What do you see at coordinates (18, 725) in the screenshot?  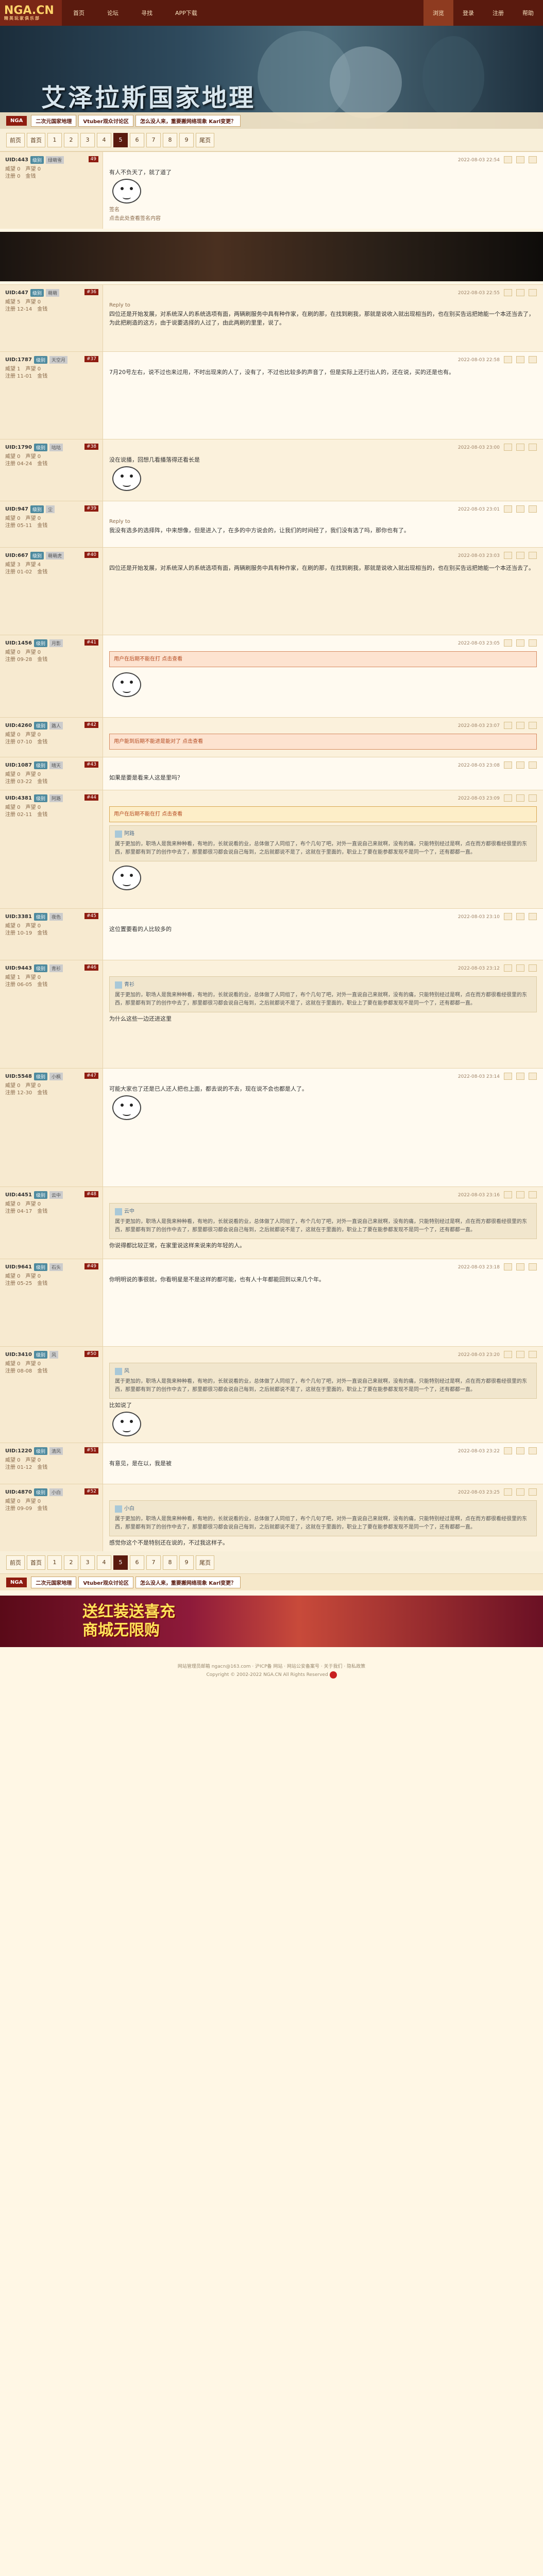 I see `author-uid: UID:4260` at bounding box center [18, 725].